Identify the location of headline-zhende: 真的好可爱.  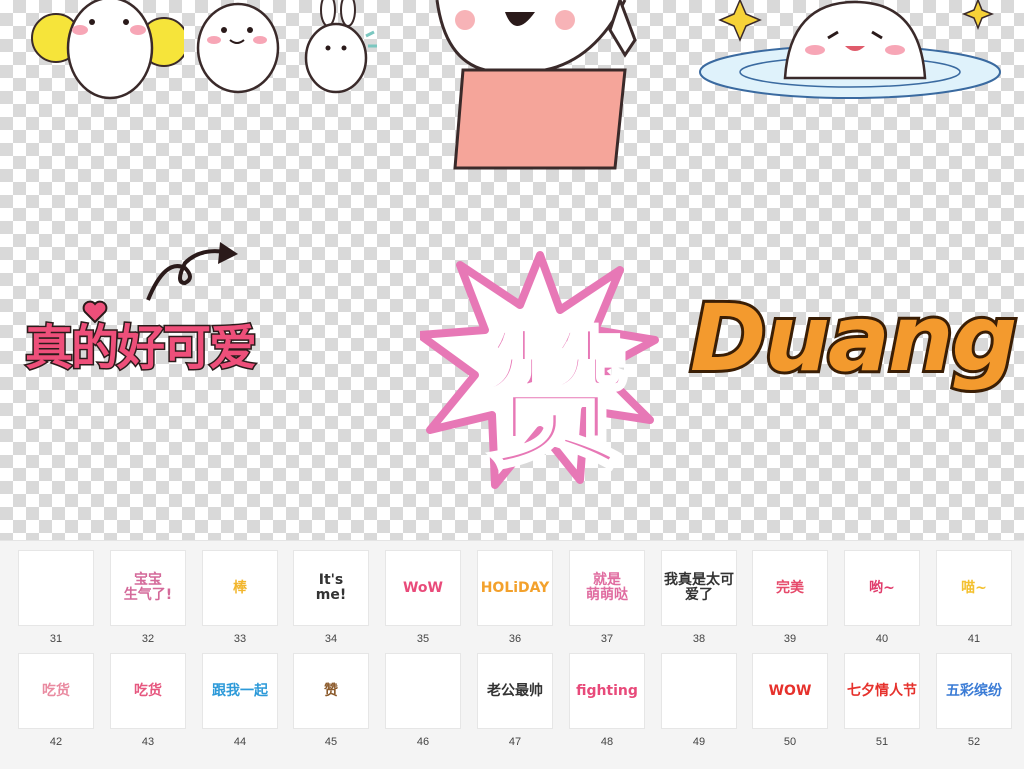
(140, 348).